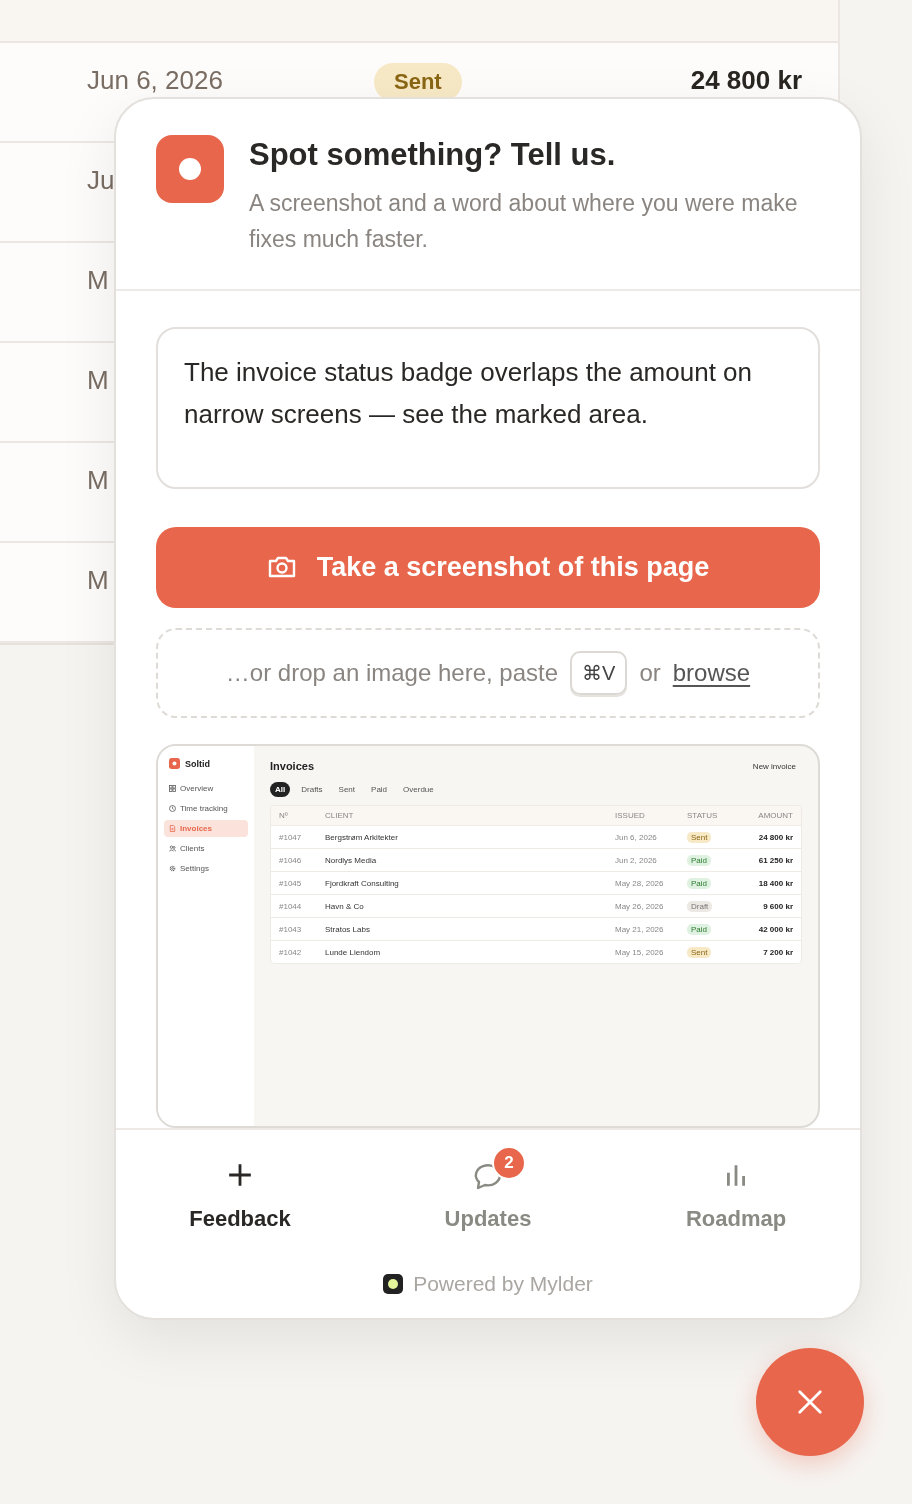  I want to click on close-icon, so click(810, 1402).